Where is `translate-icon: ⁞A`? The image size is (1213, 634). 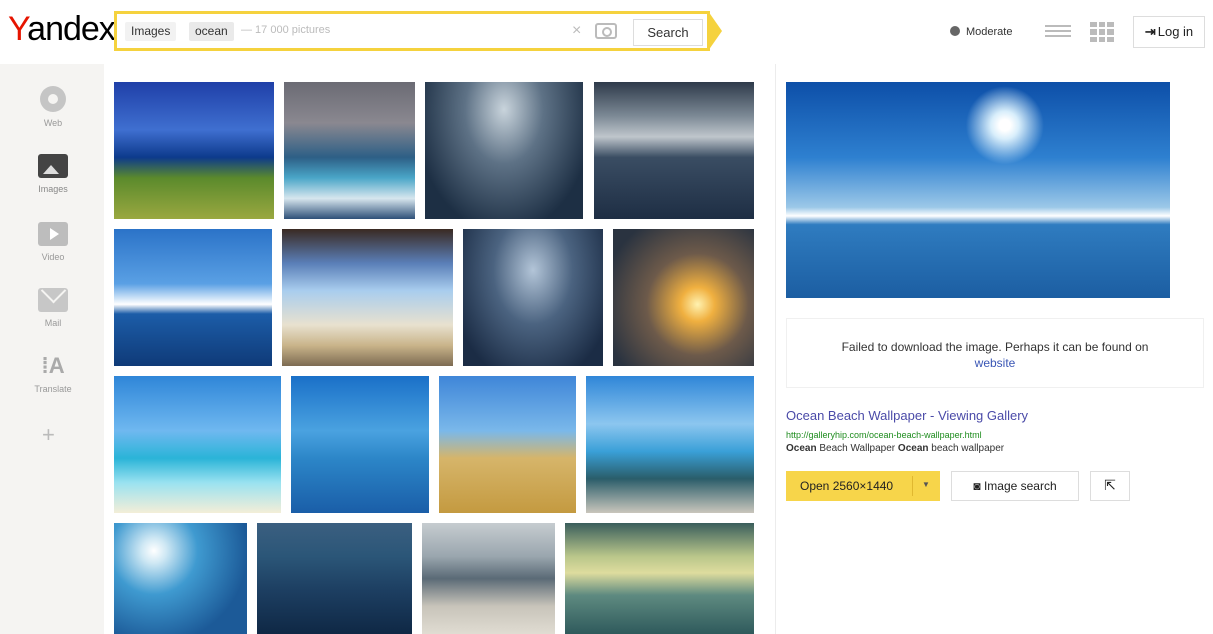
translate-icon: ⁞A is located at coordinates (53, 365).